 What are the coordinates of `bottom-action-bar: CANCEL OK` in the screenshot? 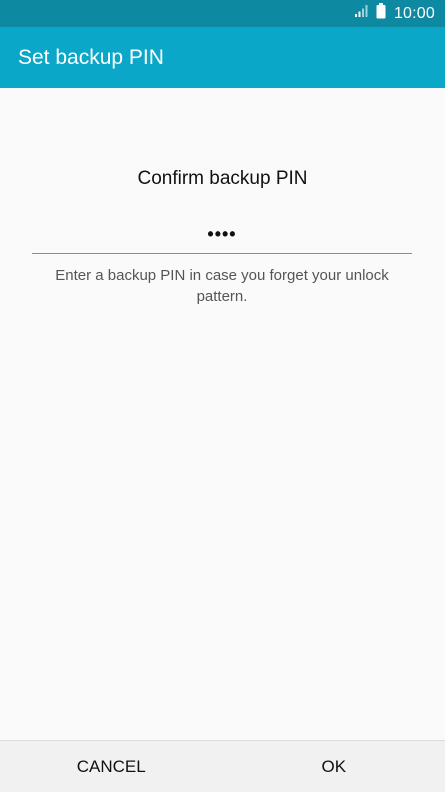 It's located at (222, 766).